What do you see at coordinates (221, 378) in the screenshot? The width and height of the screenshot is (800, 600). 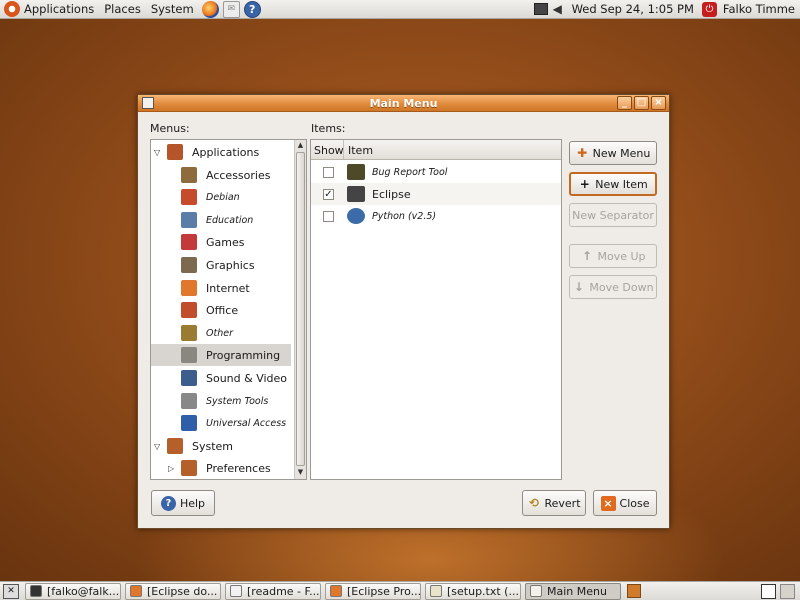 I see `tree-item-sound-video: Sound & Video` at bounding box center [221, 378].